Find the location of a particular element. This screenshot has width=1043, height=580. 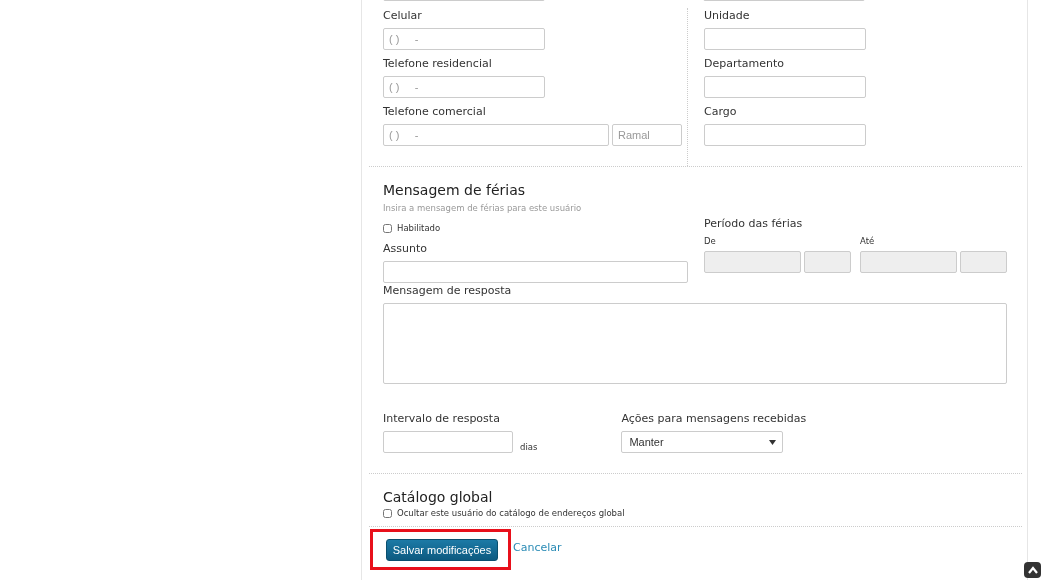

field-label: Assunto is located at coordinates (405, 249).